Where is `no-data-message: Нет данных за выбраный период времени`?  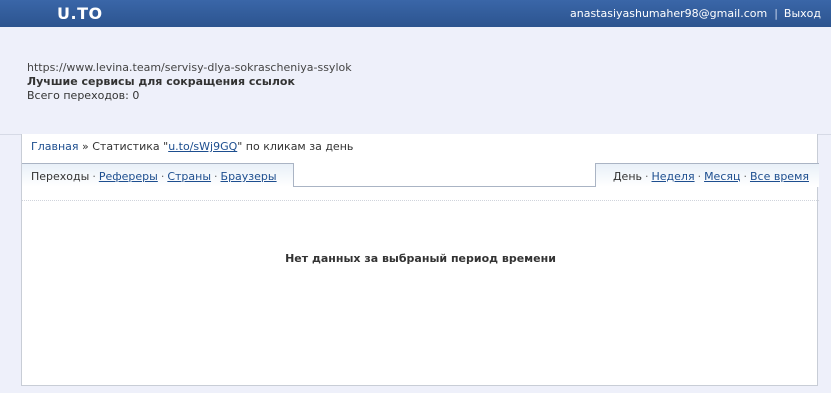
no-data-message: Нет данных за выбраный период времени is located at coordinates (420, 258).